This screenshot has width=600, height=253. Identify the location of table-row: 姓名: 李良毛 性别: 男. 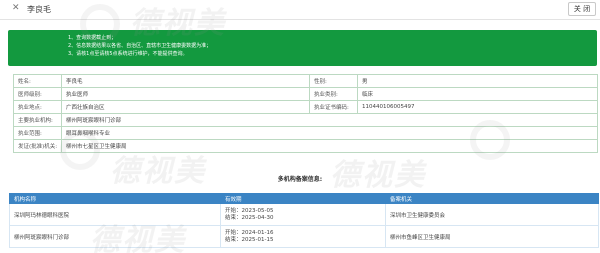
(305, 81).